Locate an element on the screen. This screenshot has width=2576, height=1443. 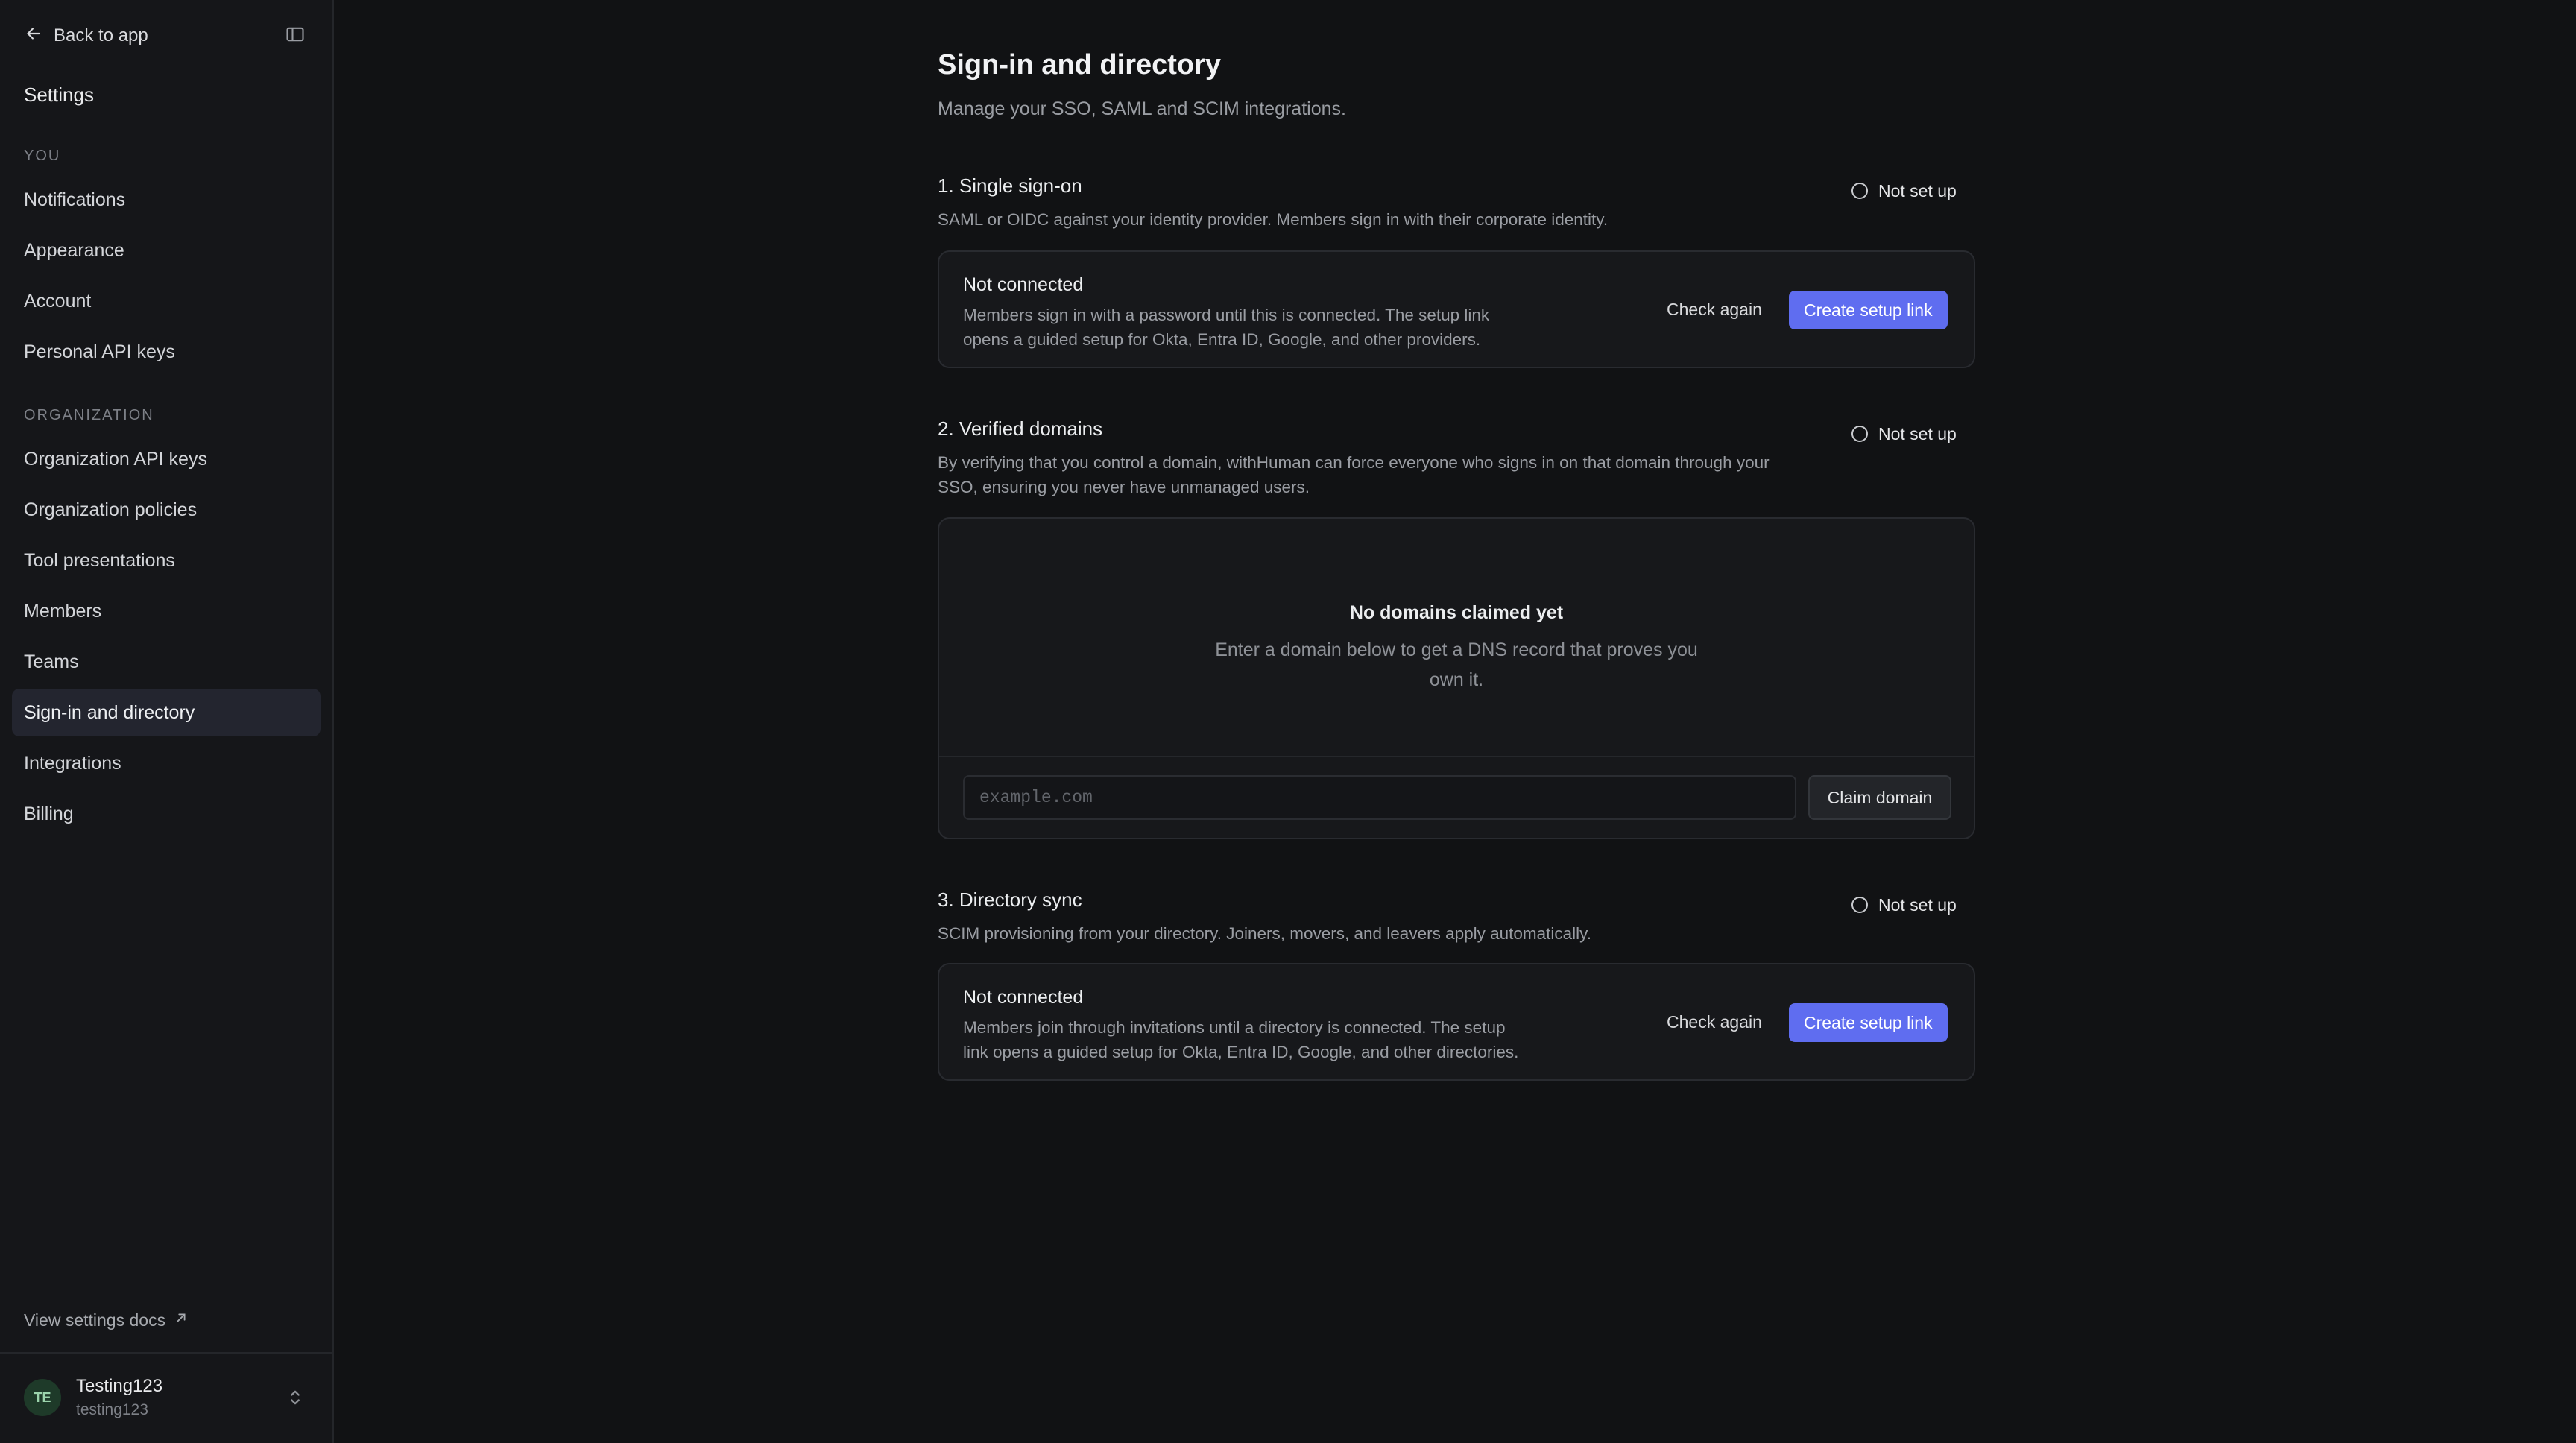
arrow-left-icon is located at coordinates (34, 36).